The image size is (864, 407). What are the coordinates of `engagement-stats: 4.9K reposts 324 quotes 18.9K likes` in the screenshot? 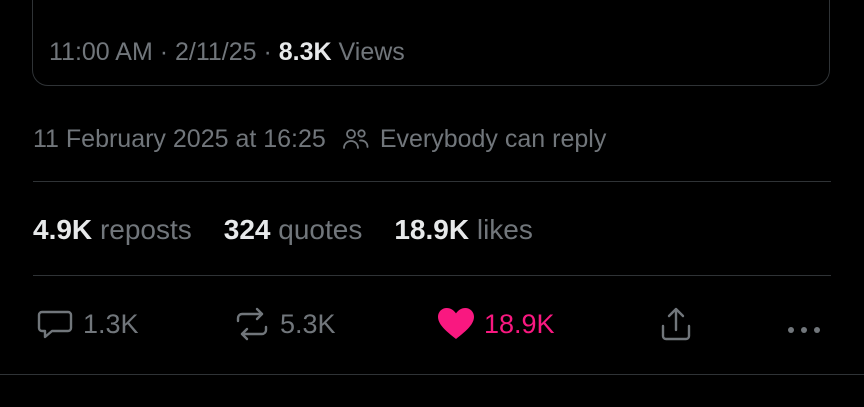 It's located at (283, 230).